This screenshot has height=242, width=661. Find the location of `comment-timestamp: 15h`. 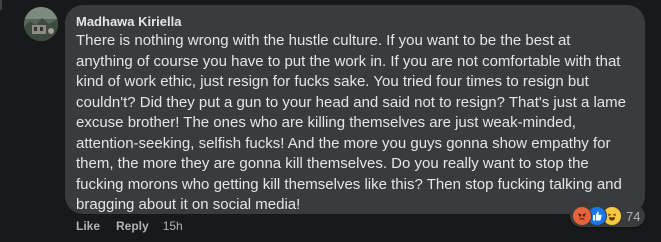

comment-timestamp: 15h is located at coordinates (173, 226).